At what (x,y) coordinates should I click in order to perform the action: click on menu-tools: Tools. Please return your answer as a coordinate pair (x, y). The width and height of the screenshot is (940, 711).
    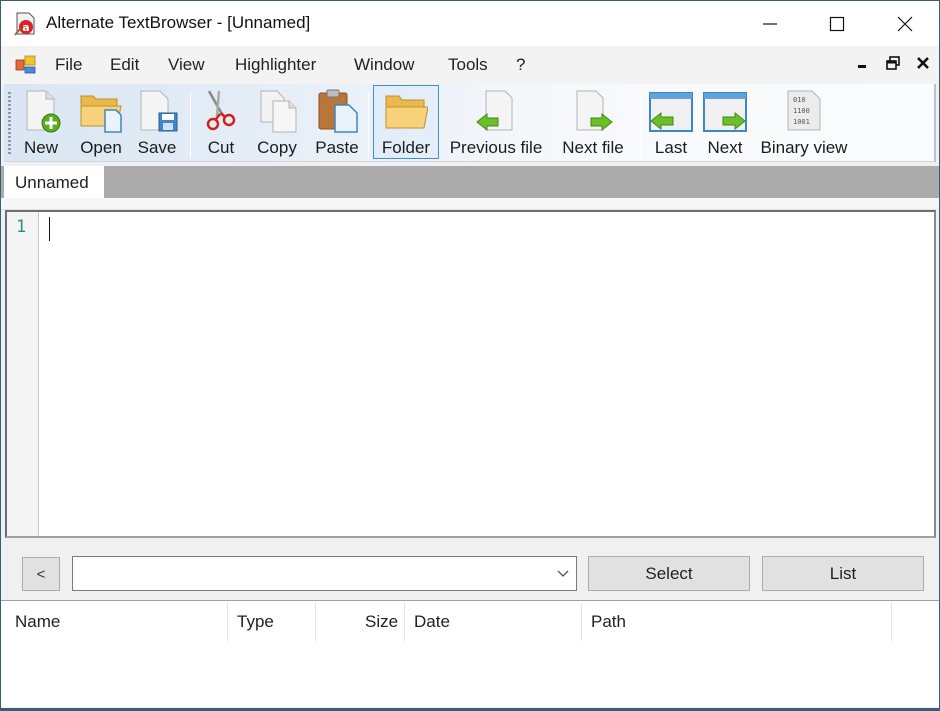
    Looking at the image, I should click on (468, 65).